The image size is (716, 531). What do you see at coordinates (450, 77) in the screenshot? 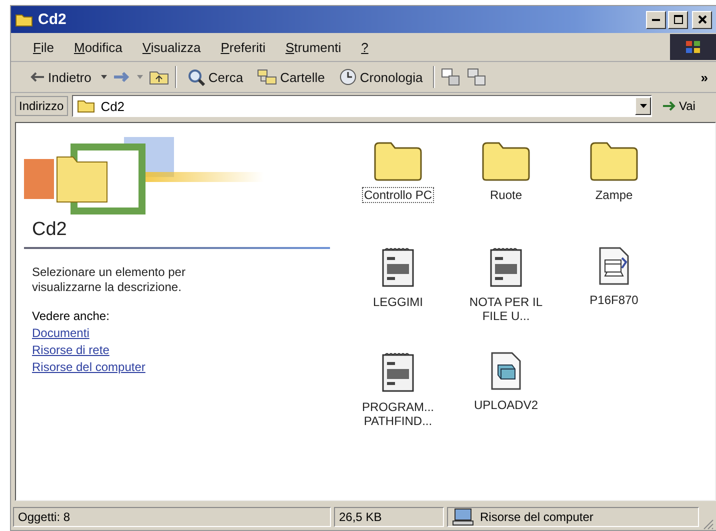
I see `move-to-icon` at bounding box center [450, 77].